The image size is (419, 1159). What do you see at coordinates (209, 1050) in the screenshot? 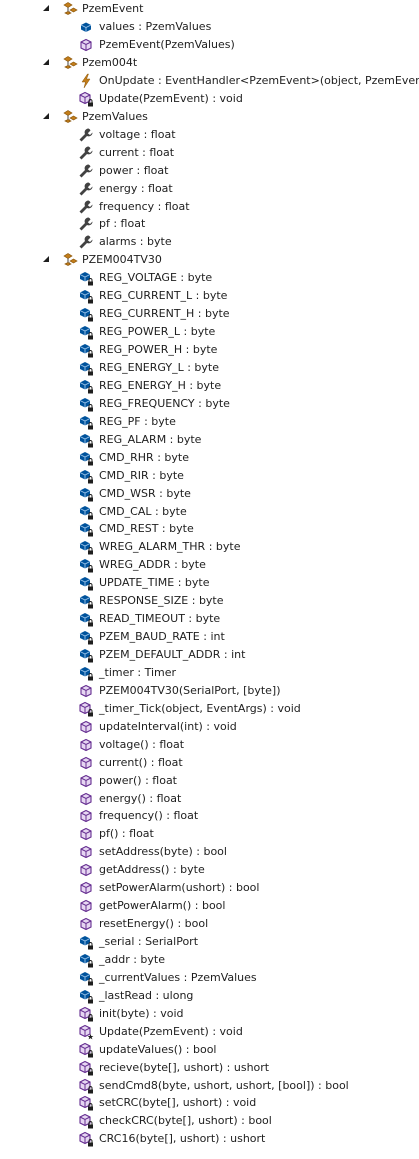
I see `member-node: updateValues() : bool` at bounding box center [209, 1050].